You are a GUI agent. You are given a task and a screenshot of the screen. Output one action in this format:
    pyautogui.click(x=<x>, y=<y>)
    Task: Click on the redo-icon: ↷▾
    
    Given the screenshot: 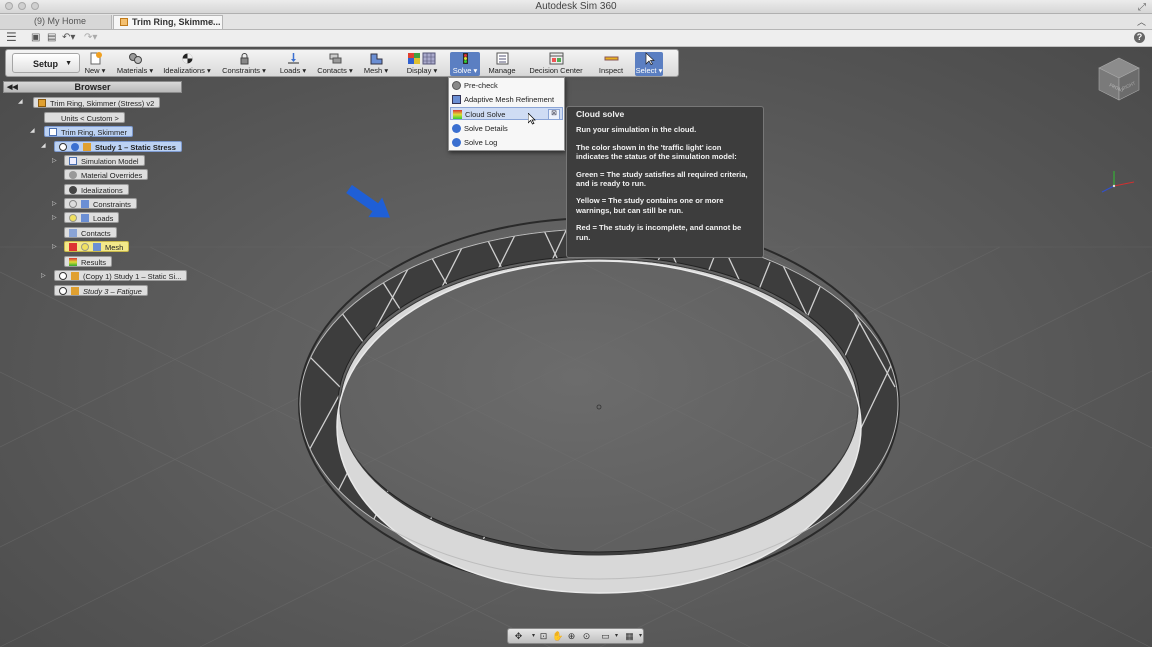 What is the action you would take?
    pyautogui.click(x=90, y=38)
    